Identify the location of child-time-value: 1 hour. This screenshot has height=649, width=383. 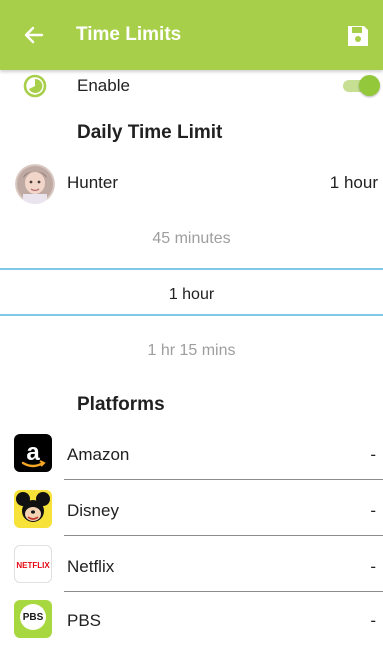
(353, 182).